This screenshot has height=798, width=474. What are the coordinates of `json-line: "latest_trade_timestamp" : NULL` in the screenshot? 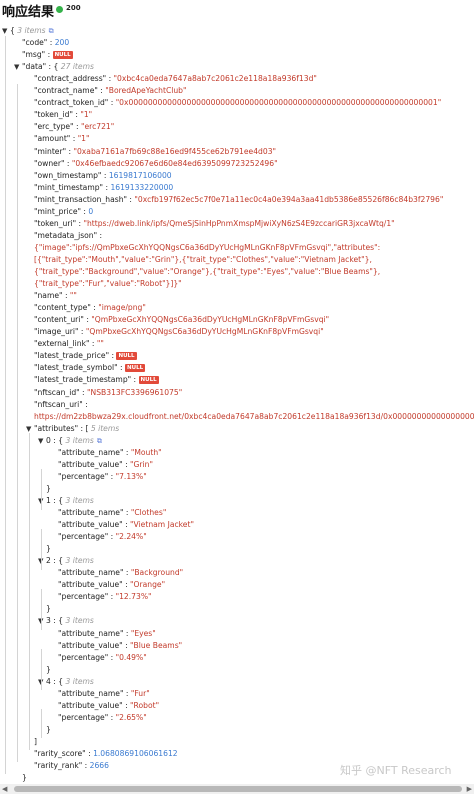 It's located at (79, 380).